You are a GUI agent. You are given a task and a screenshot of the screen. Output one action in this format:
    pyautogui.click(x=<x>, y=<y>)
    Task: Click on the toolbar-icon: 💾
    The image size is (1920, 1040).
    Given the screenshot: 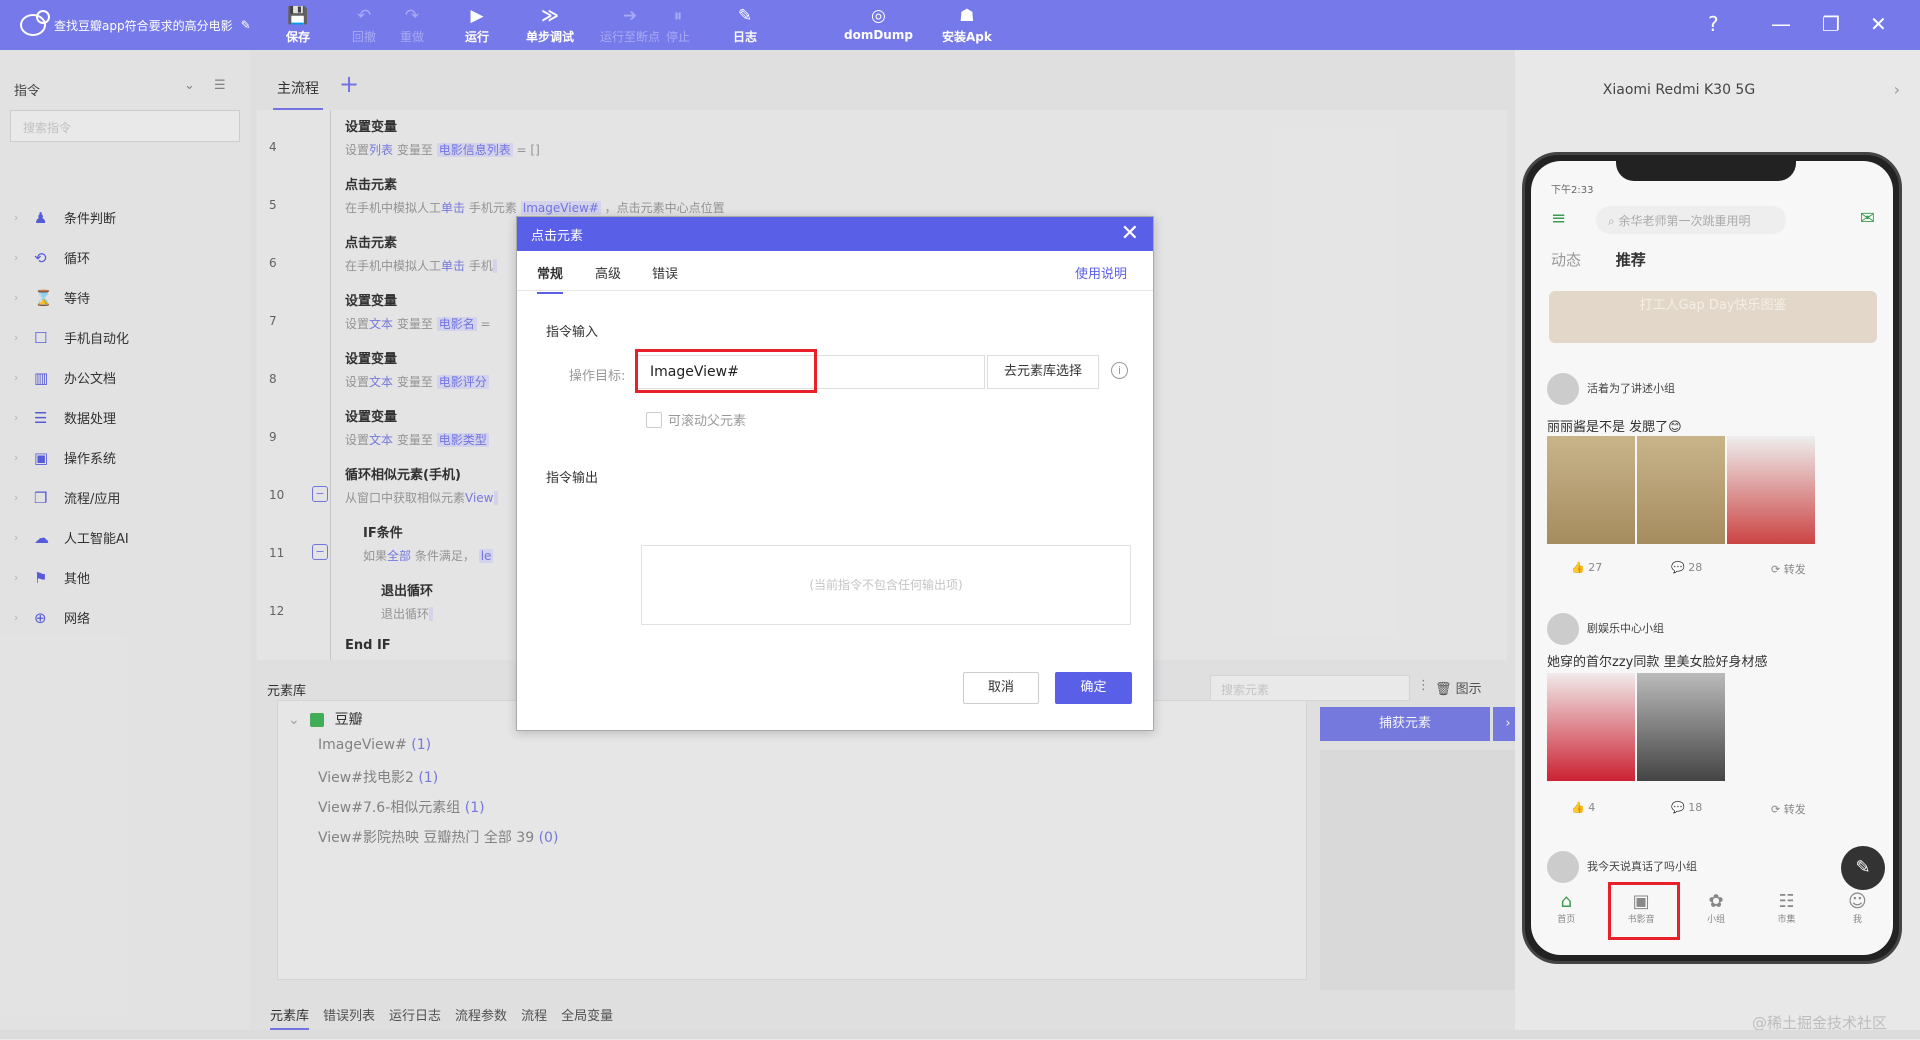 What is the action you would take?
    pyautogui.click(x=298, y=16)
    